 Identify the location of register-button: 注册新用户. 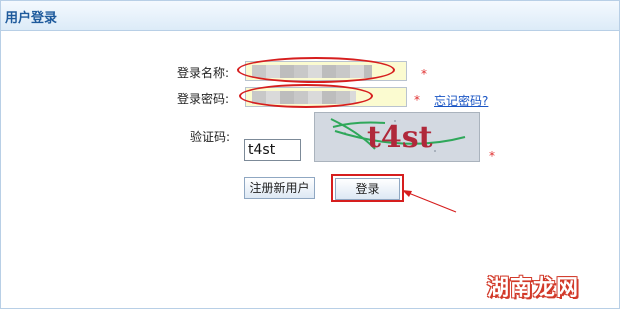
(279, 188).